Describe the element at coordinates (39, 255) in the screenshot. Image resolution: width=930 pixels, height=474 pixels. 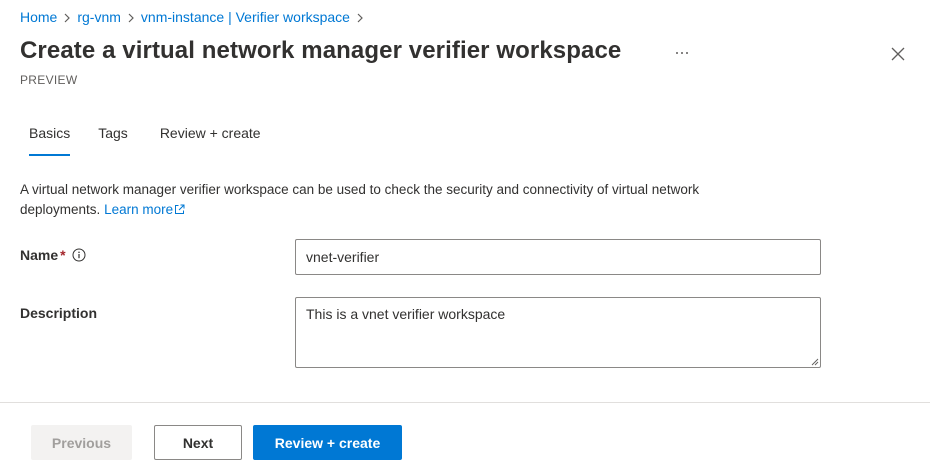
I see `name-label-text: Name` at that location.